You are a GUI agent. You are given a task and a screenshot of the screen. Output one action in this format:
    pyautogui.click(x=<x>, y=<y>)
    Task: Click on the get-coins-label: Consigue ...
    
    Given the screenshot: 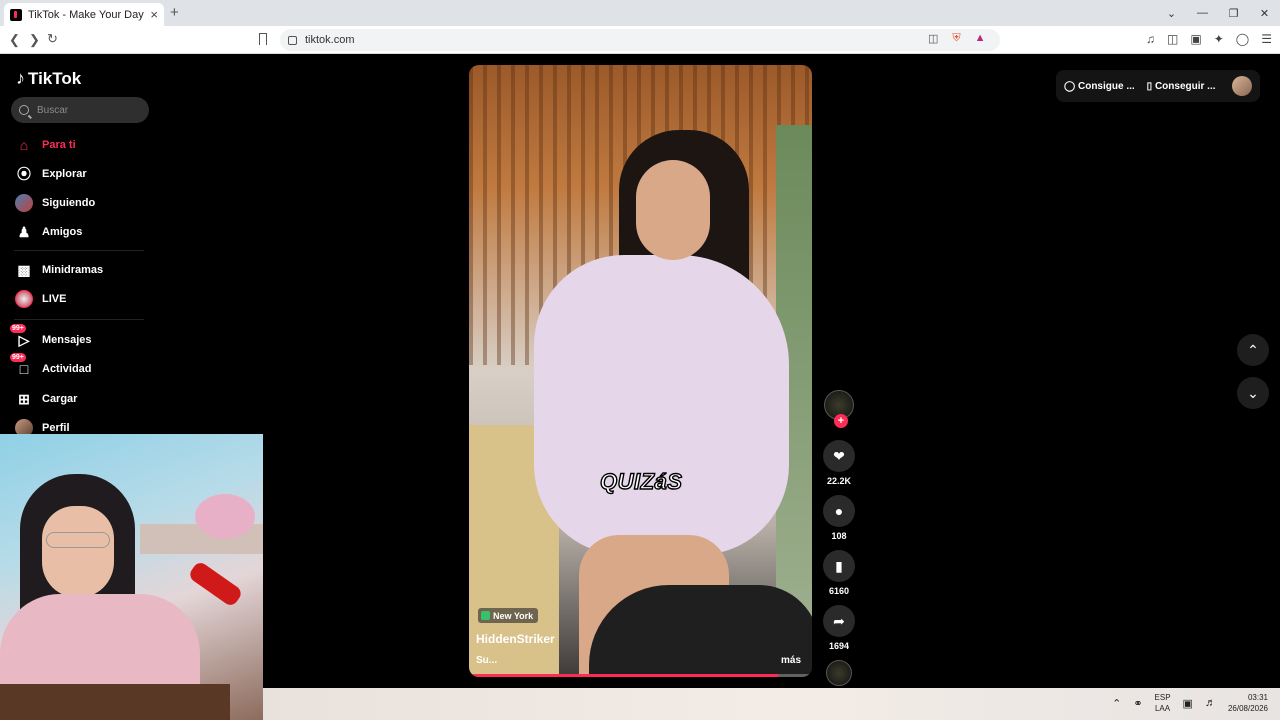 What is the action you would take?
    pyautogui.click(x=1106, y=86)
    